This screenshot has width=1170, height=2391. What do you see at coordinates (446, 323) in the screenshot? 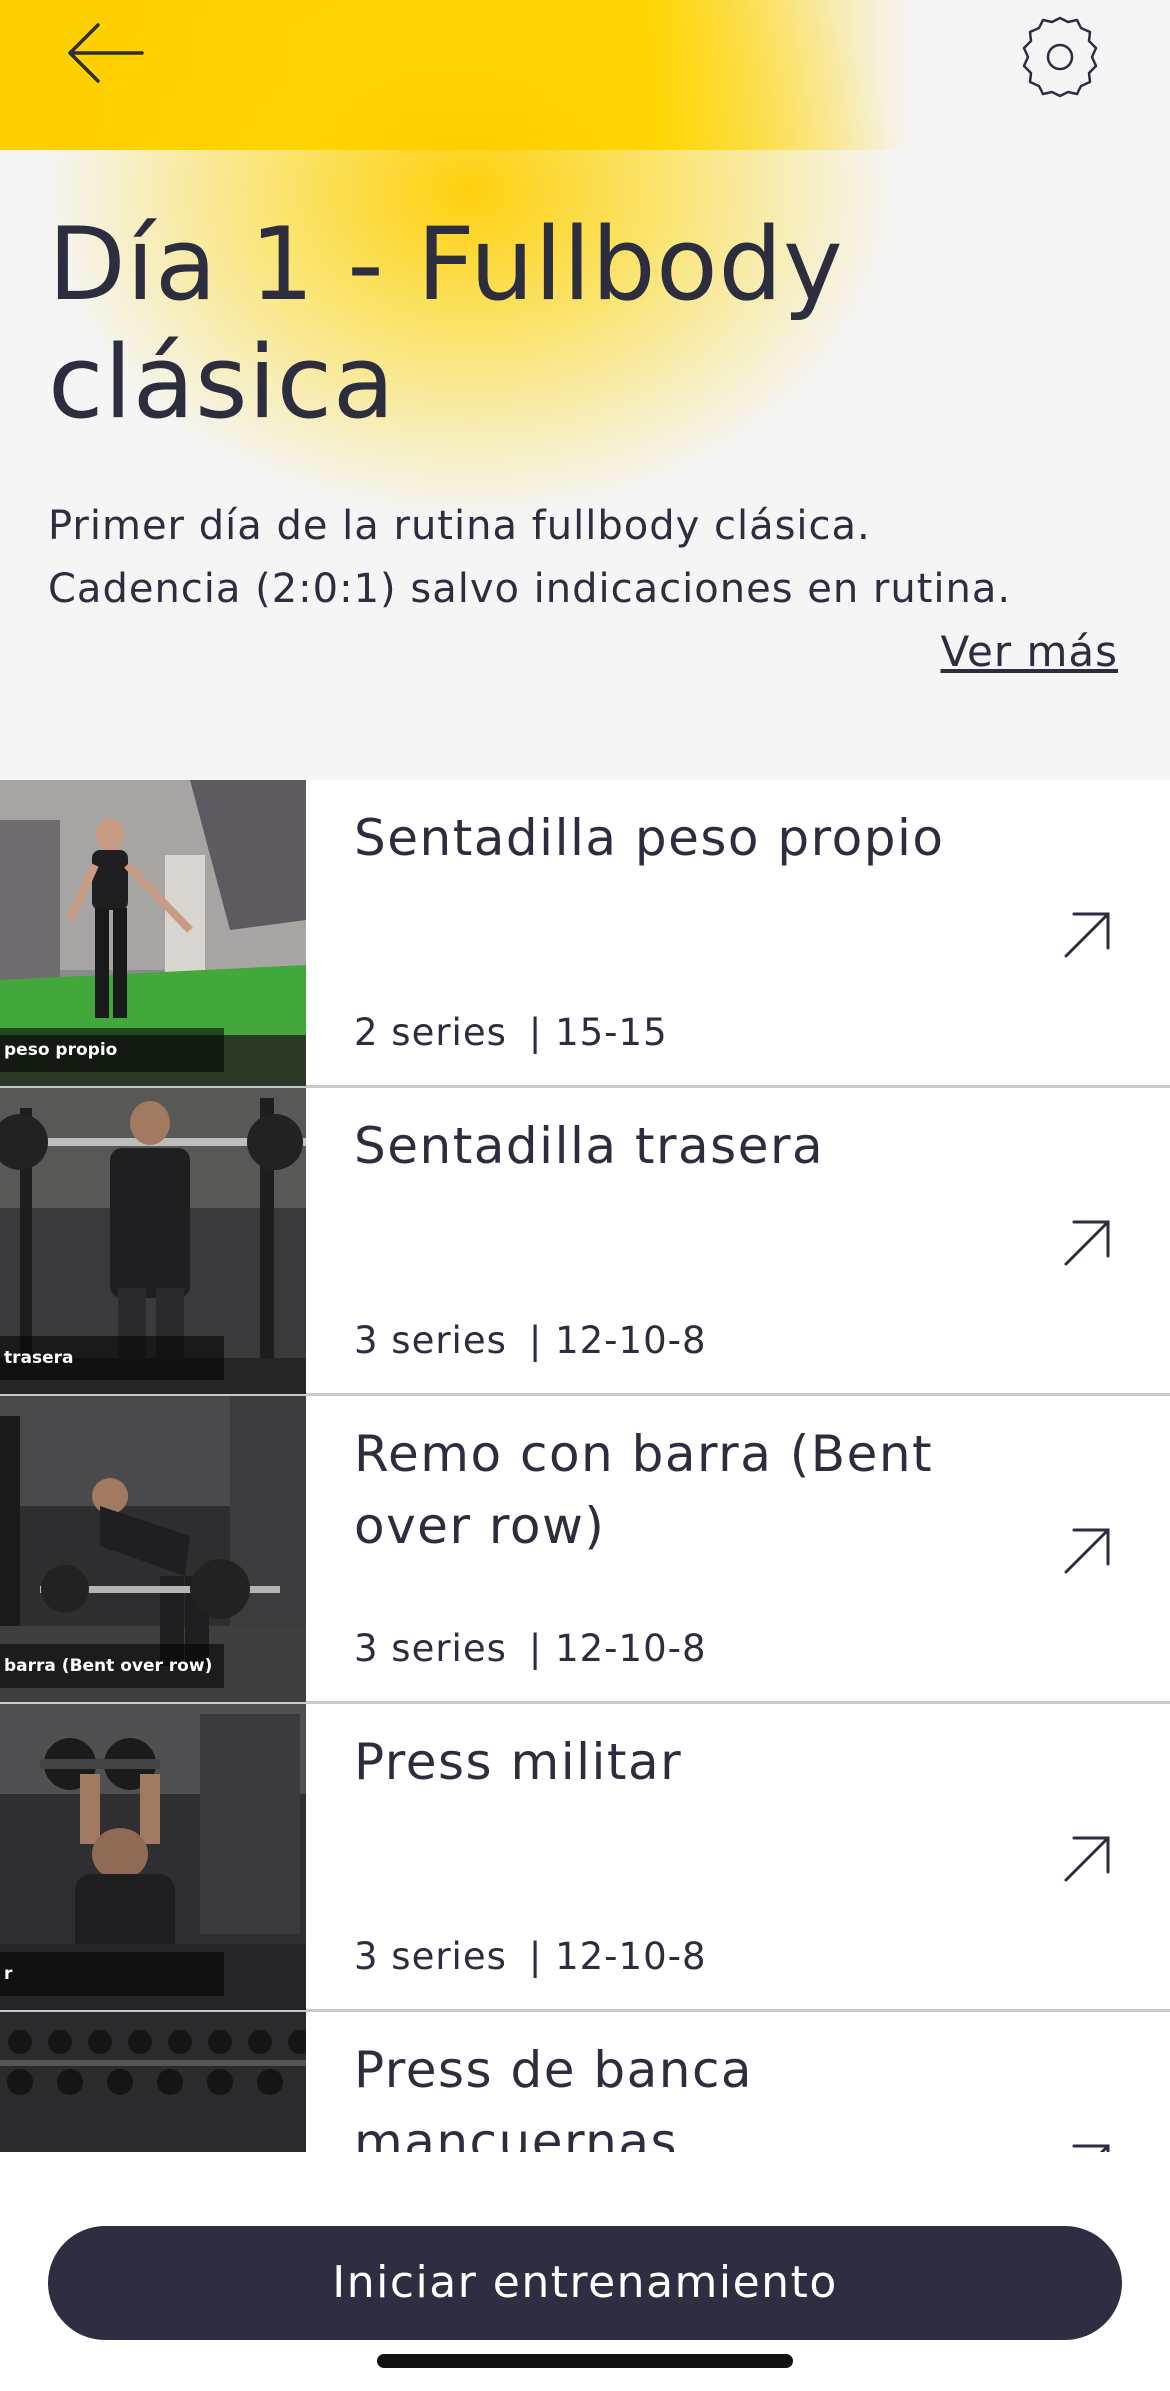
I see `page-title: Día 1 - Fullbody clásica` at bounding box center [446, 323].